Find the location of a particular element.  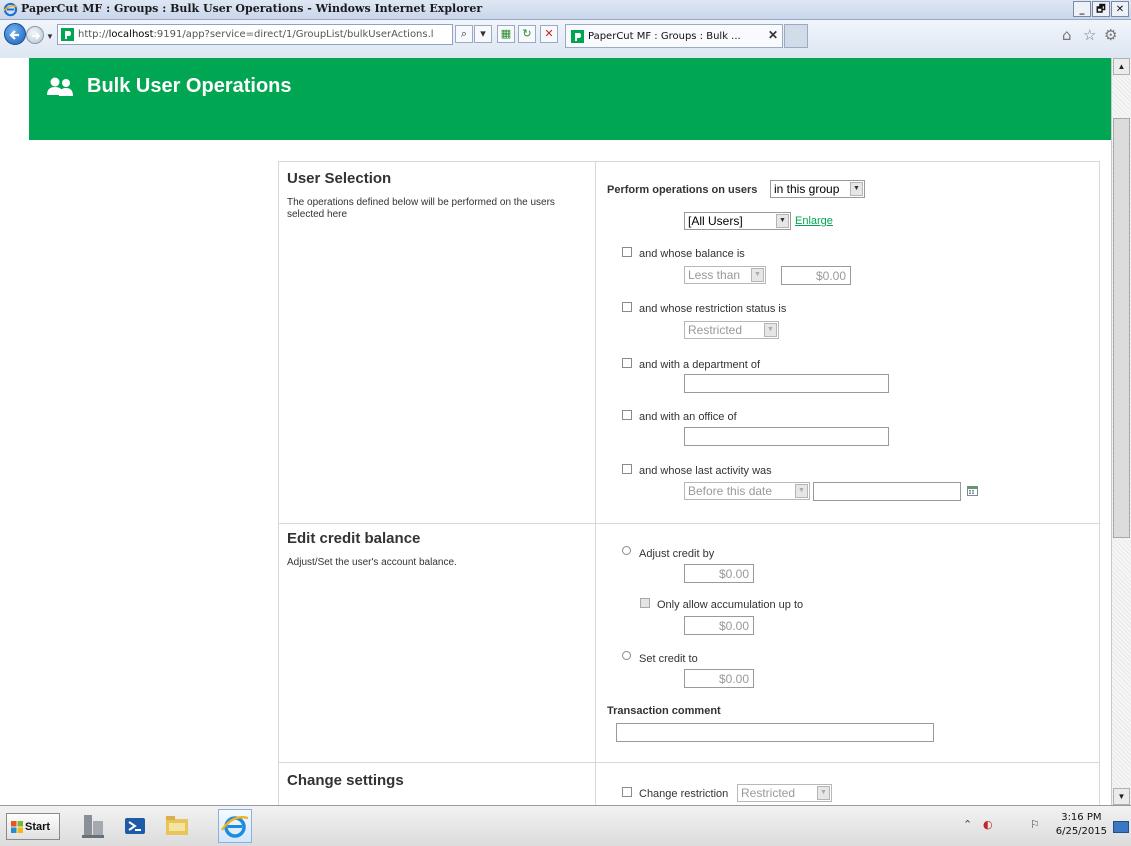

activity-filter-label: and whose last activity was is located at coordinates (705, 471).